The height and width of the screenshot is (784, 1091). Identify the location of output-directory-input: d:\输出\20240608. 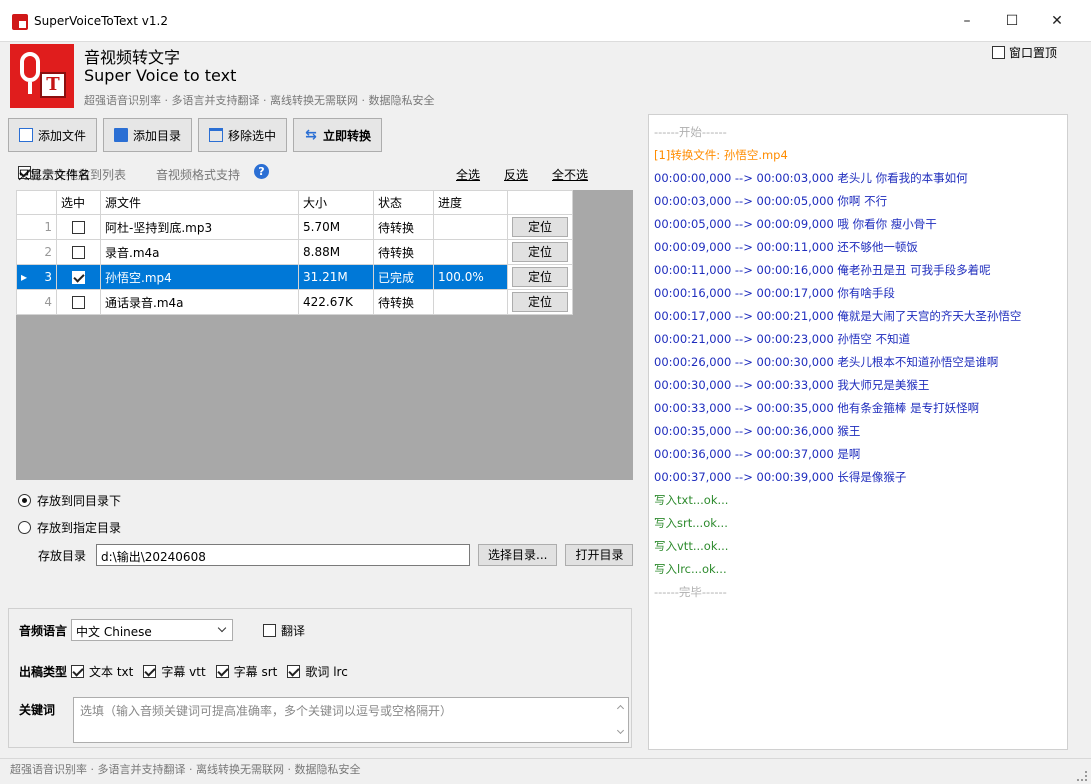
(283, 555).